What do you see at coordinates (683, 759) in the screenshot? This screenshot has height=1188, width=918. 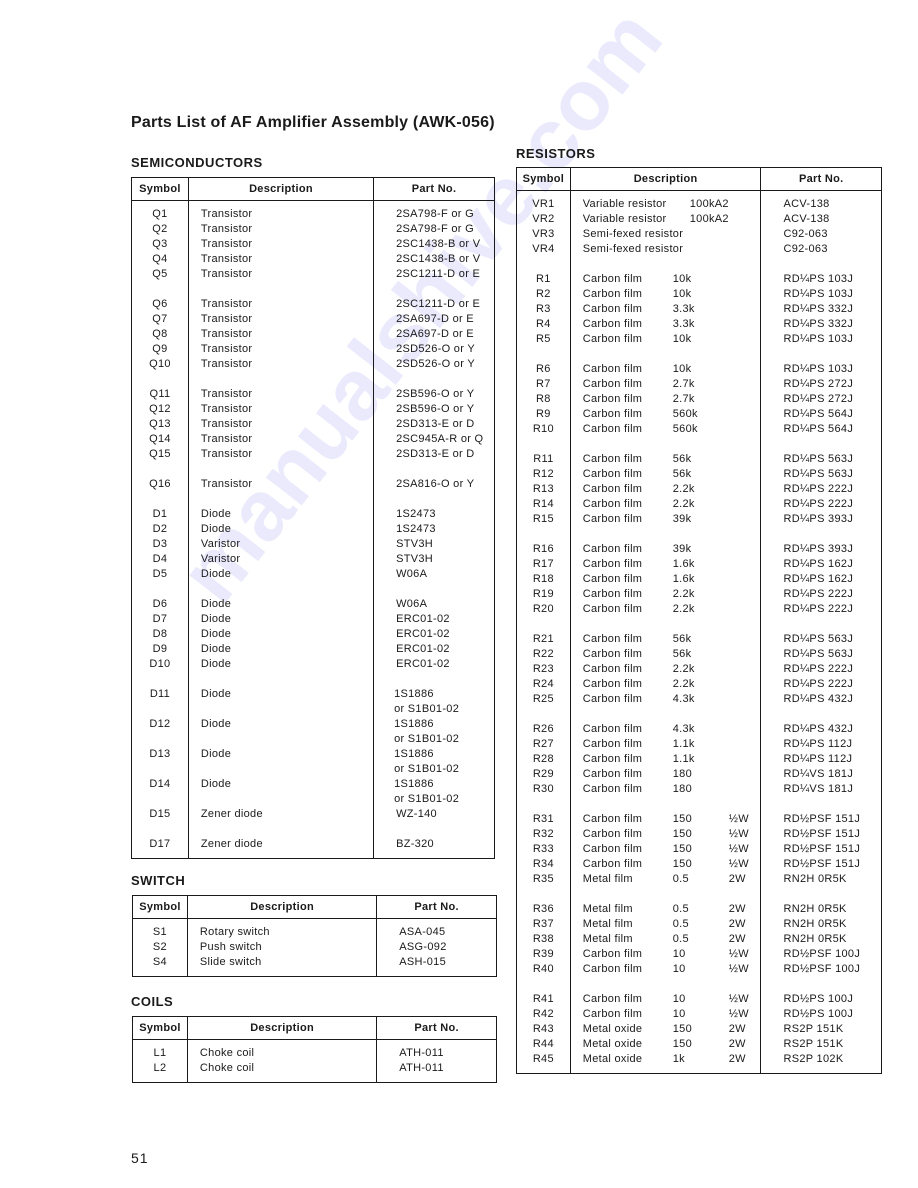 I see `value-text: 1.1k` at bounding box center [683, 759].